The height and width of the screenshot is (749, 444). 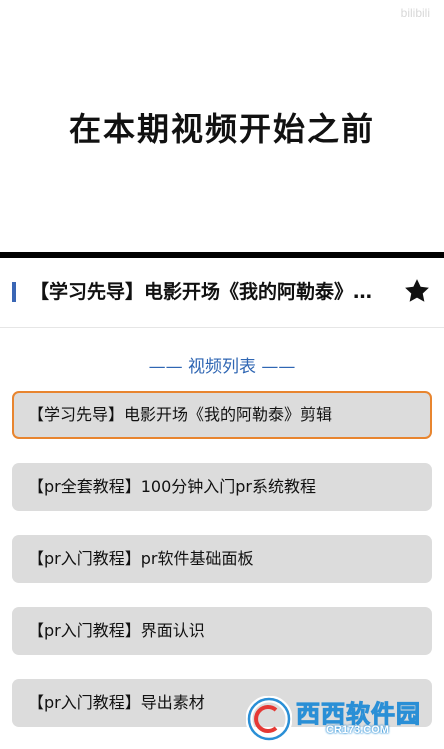 What do you see at coordinates (222, 367) in the screenshot?
I see `playlist-heading: —— 视频列表 ——` at bounding box center [222, 367].